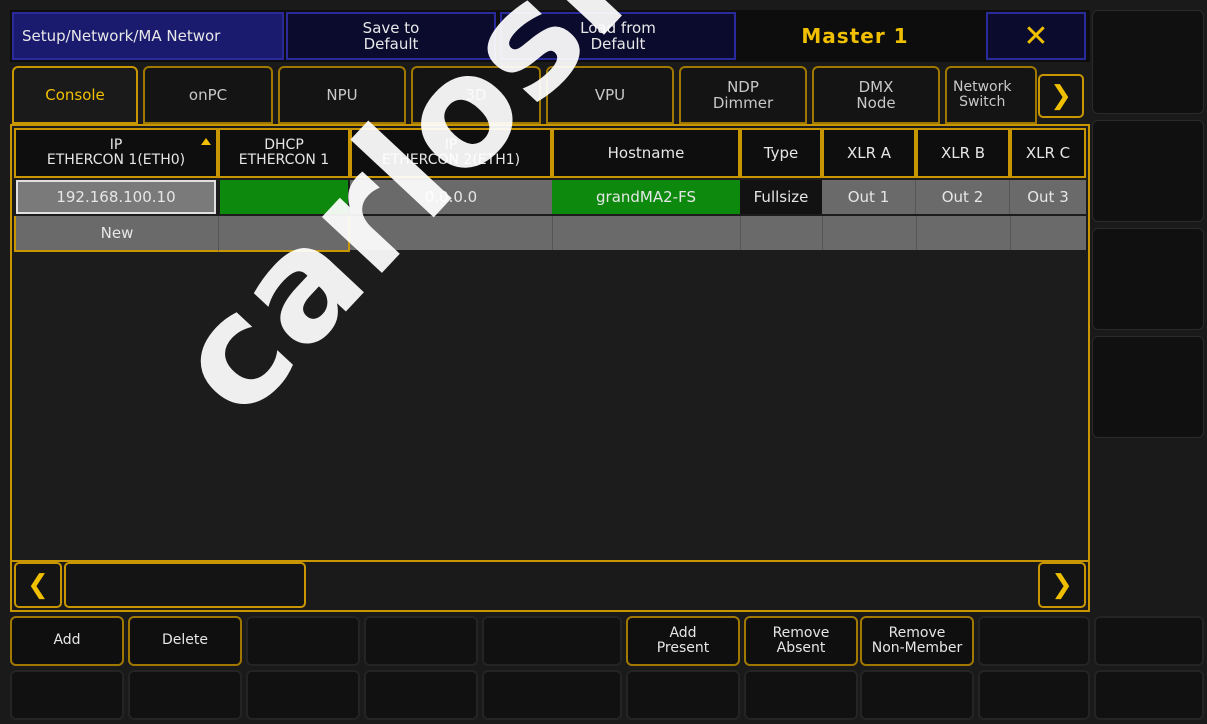 Image resolution: width=1207 pixels, height=724 pixels. What do you see at coordinates (646, 153) in the screenshot?
I see `column-header-hostname: Hostname` at bounding box center [646, 153].